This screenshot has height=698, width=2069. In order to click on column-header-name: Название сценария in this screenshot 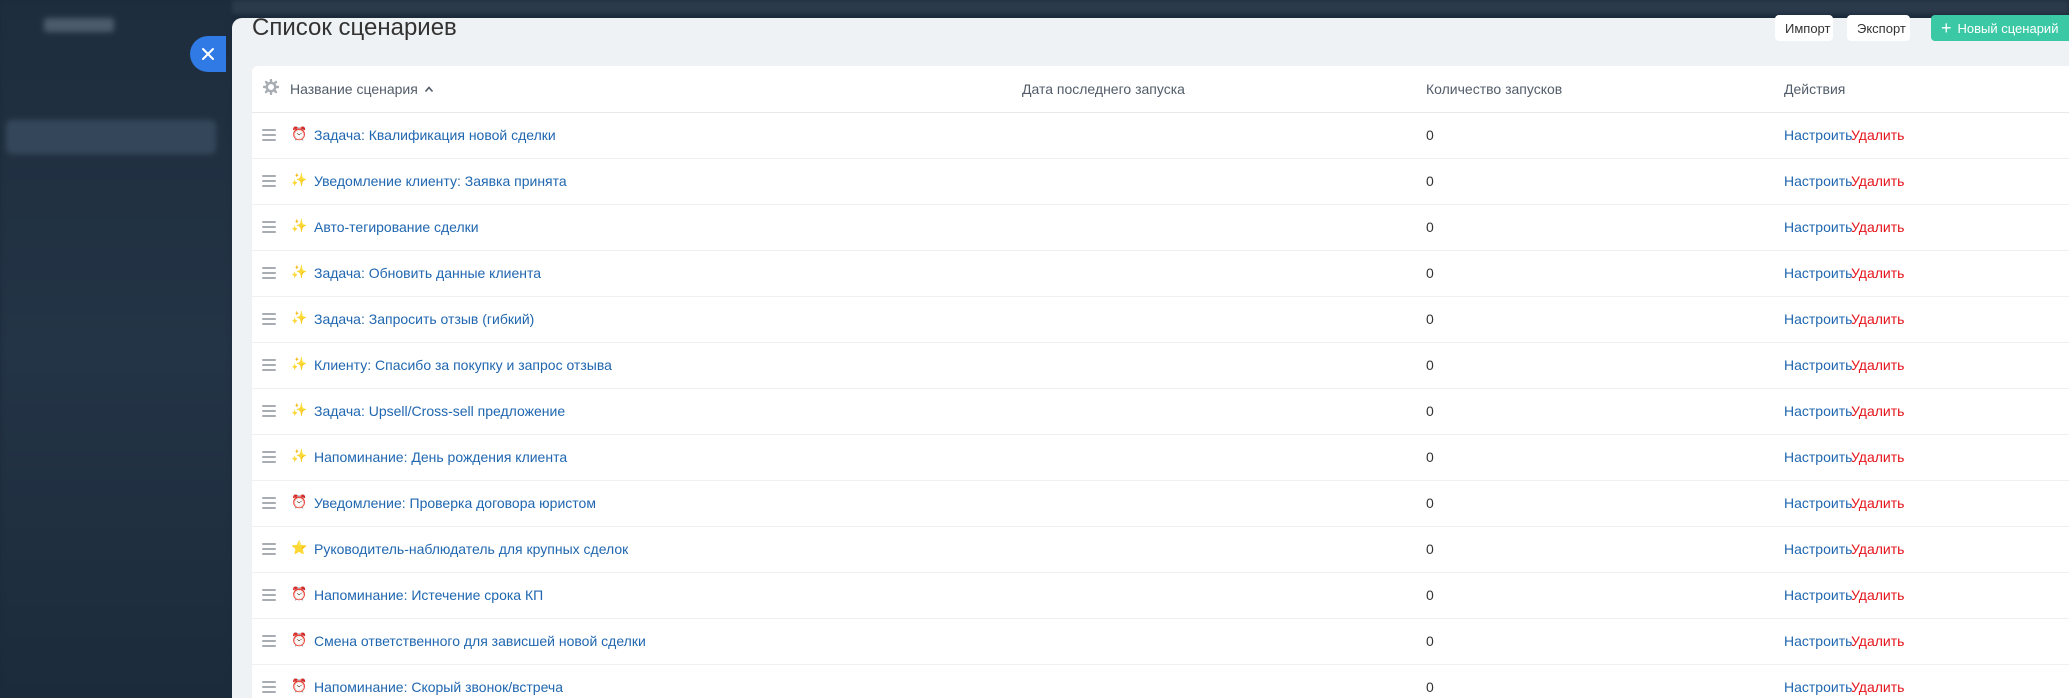, I will do `click(362, 89)`.